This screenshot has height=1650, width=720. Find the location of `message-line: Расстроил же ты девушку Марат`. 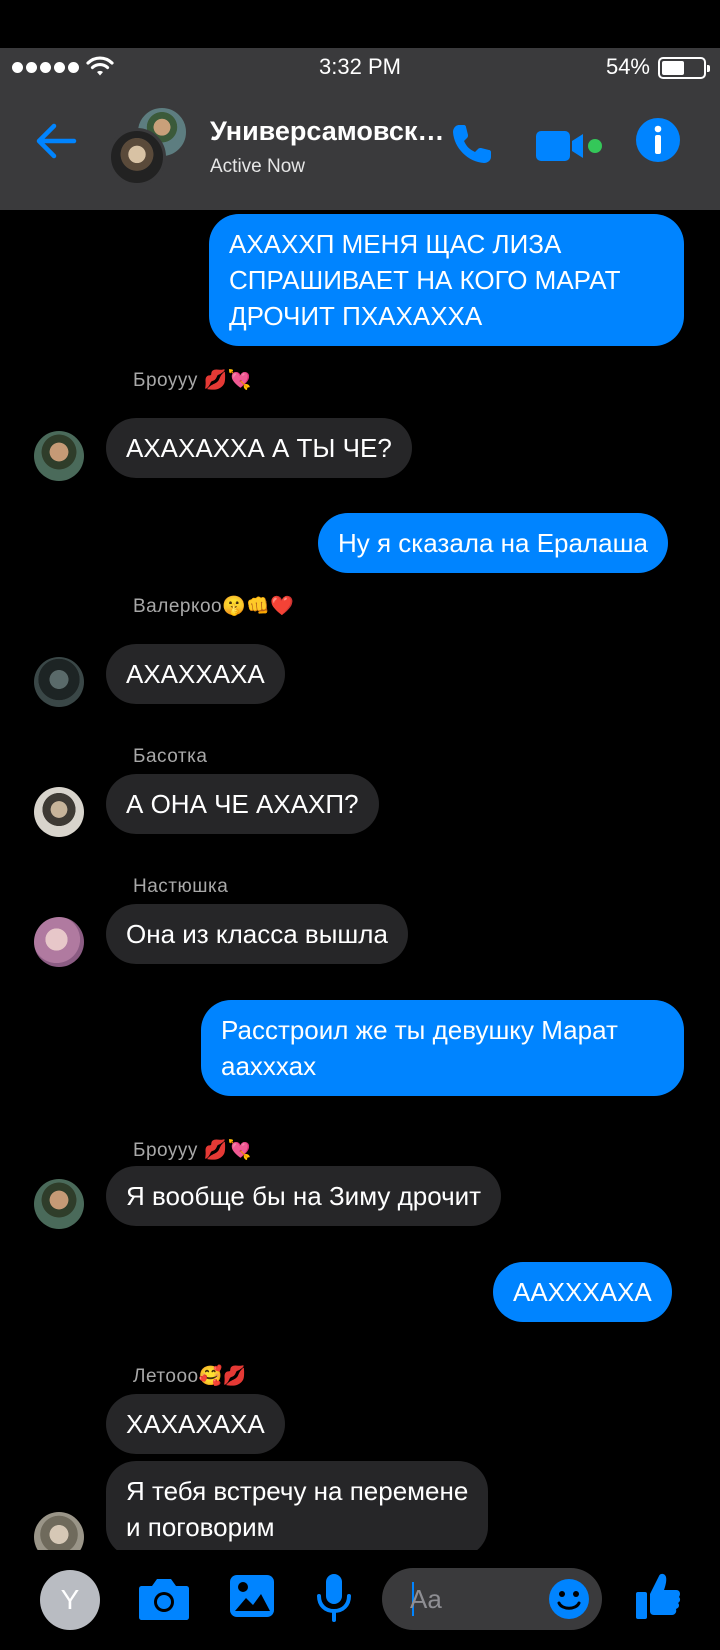

message-line: Расстроил же ты девушку Марат is located at coordinates (419, 1030).